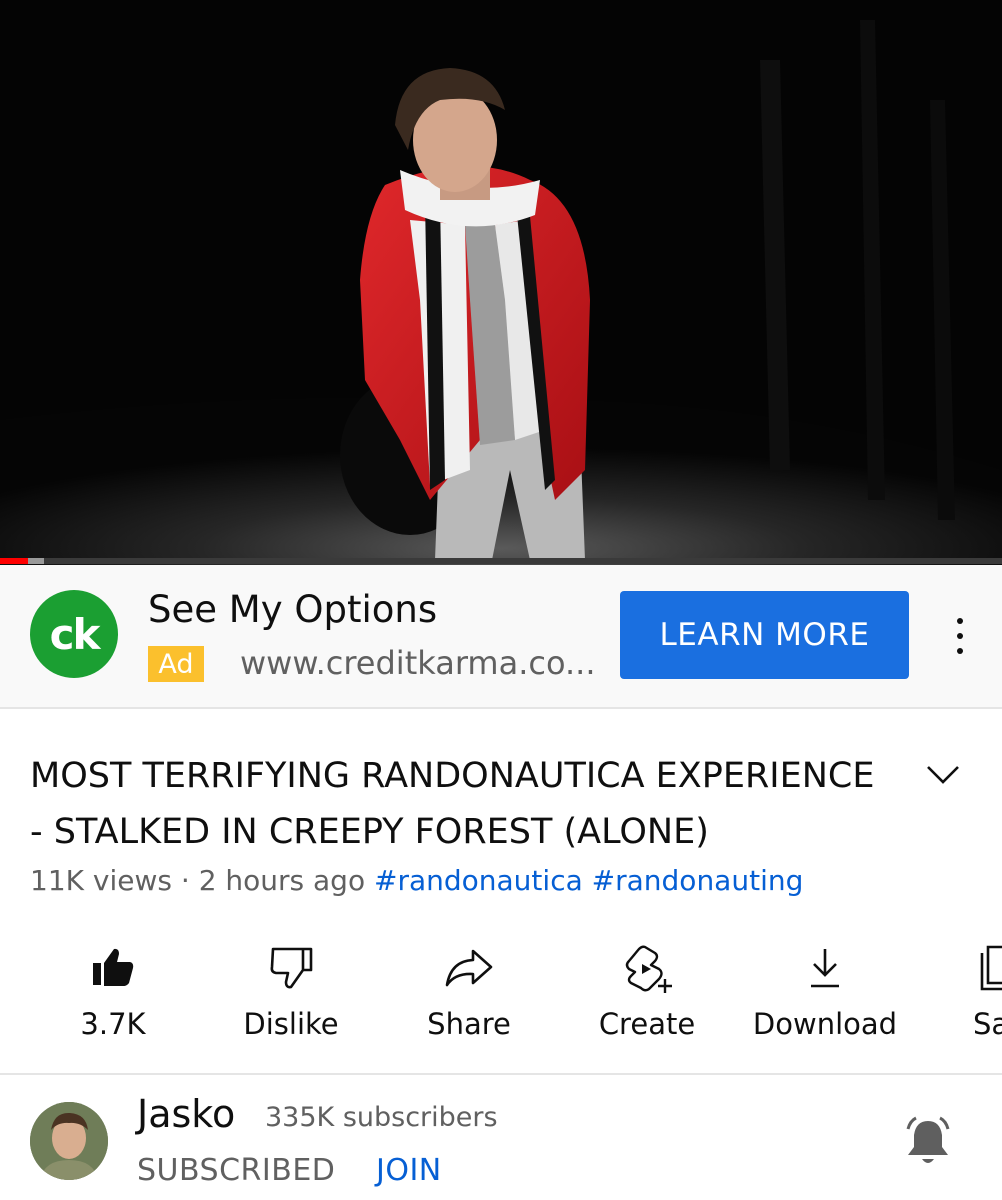 The image size is (1002, 1200). What do you see at coordinates (469, 1002) in the screenshot?
I see `share-button: Share` at bounding box center [469, 1002].